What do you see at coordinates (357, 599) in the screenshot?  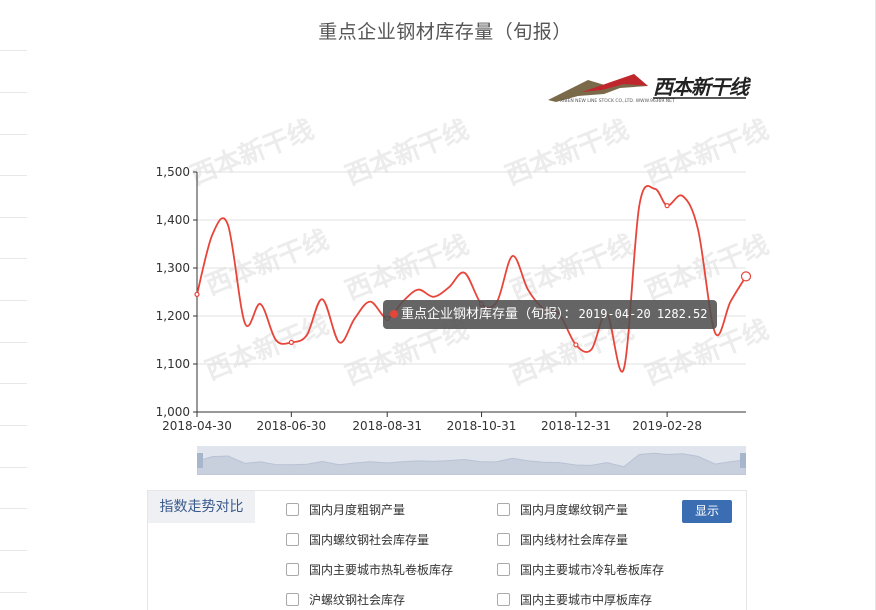 I see `compare-option-label: 沪螺纹钢社会库存` at bounding box center [357, 599].